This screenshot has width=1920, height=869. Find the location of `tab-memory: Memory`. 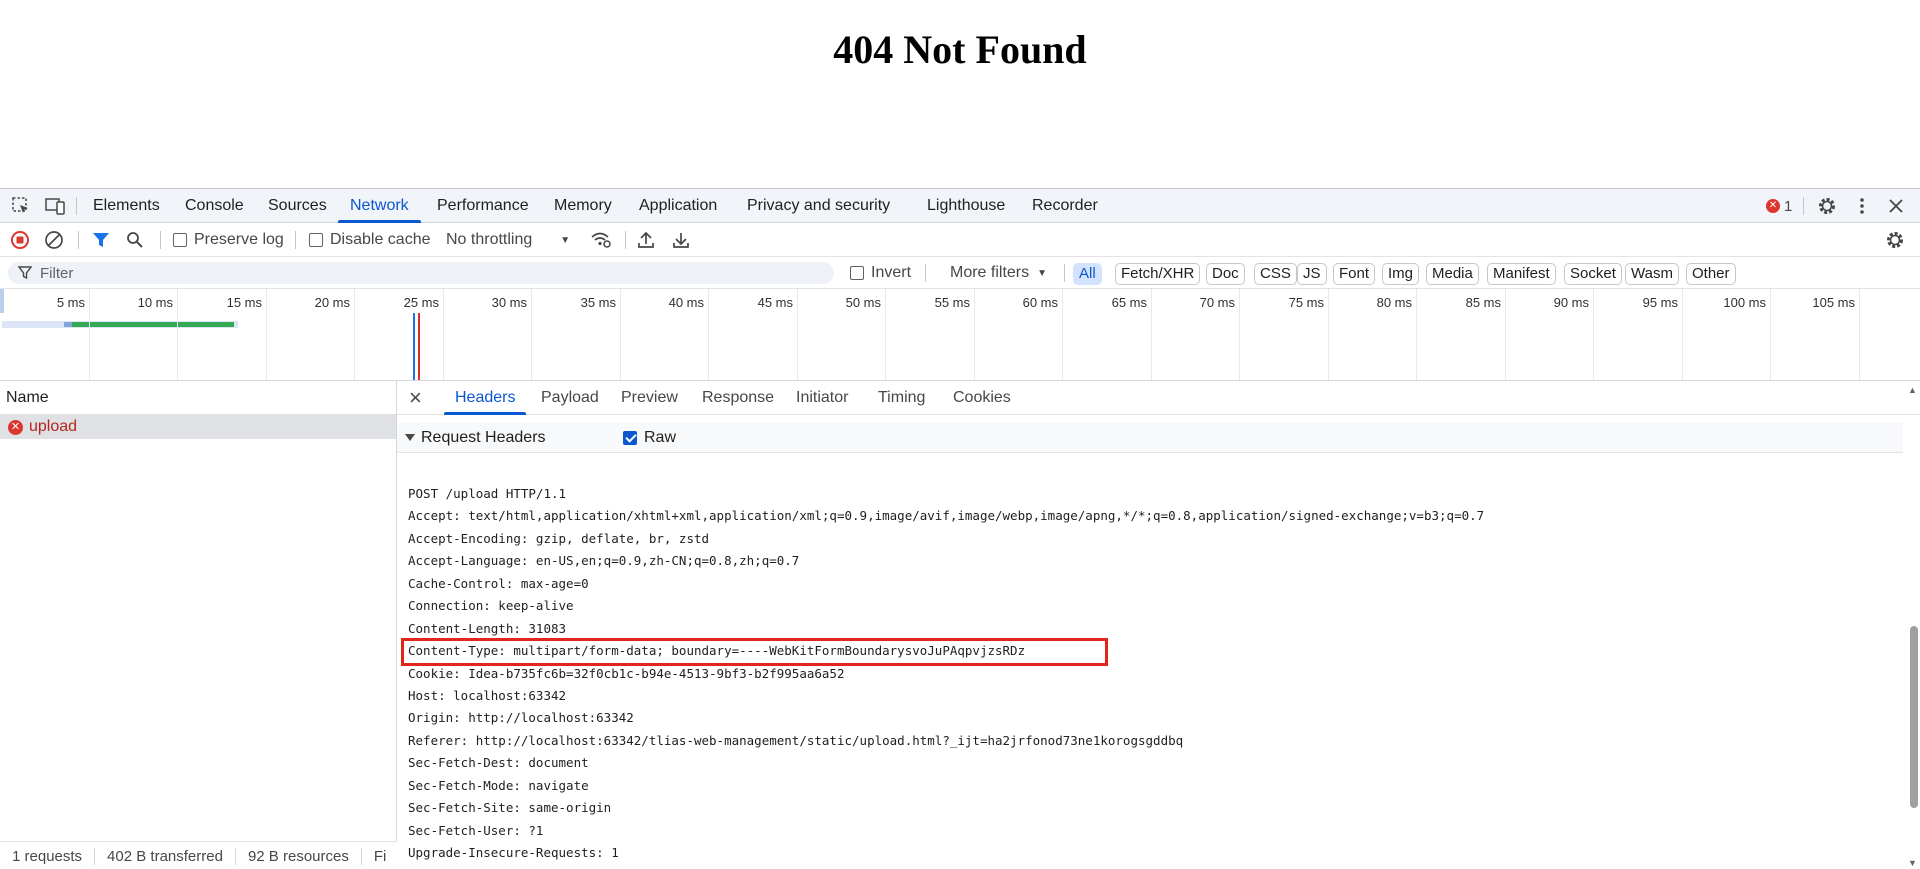

tab-memory: Memory is located at coordinates (583, 206).